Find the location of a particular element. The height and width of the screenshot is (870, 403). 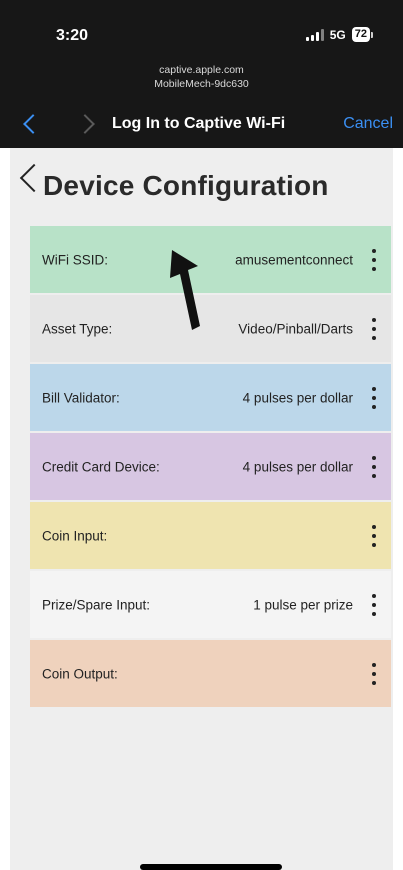

network-type: 5G is located at coordinates (337, 34).